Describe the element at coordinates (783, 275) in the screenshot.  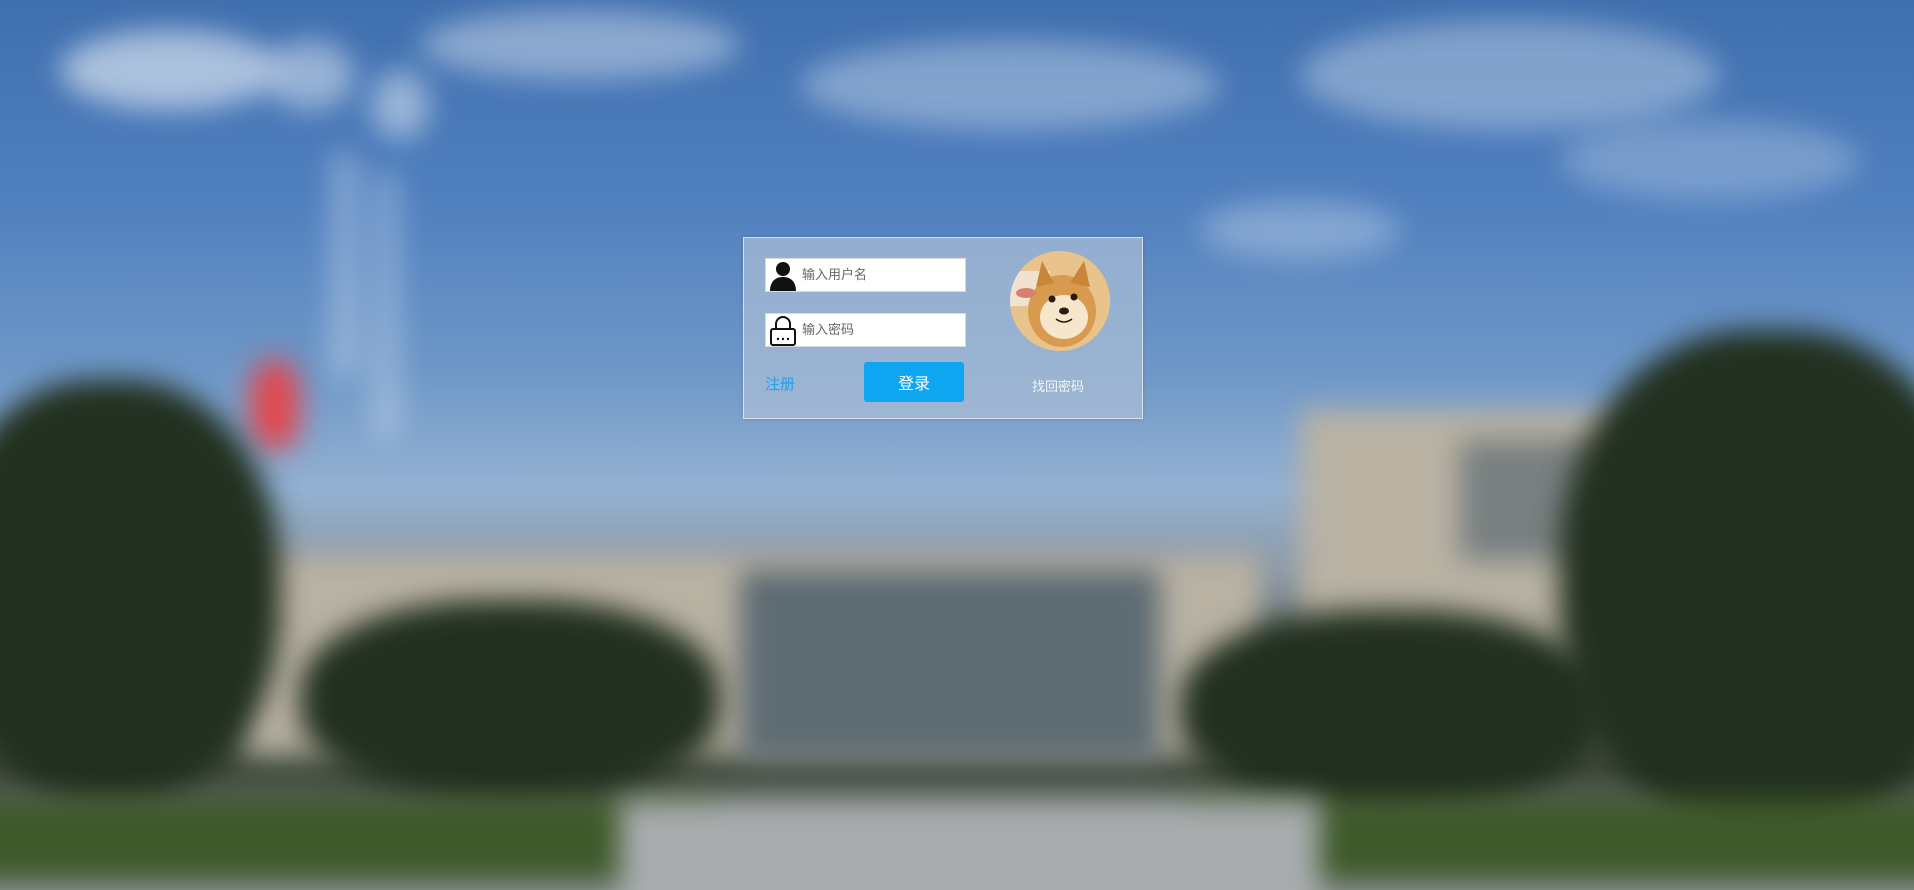
I see `user-icon` at that location.